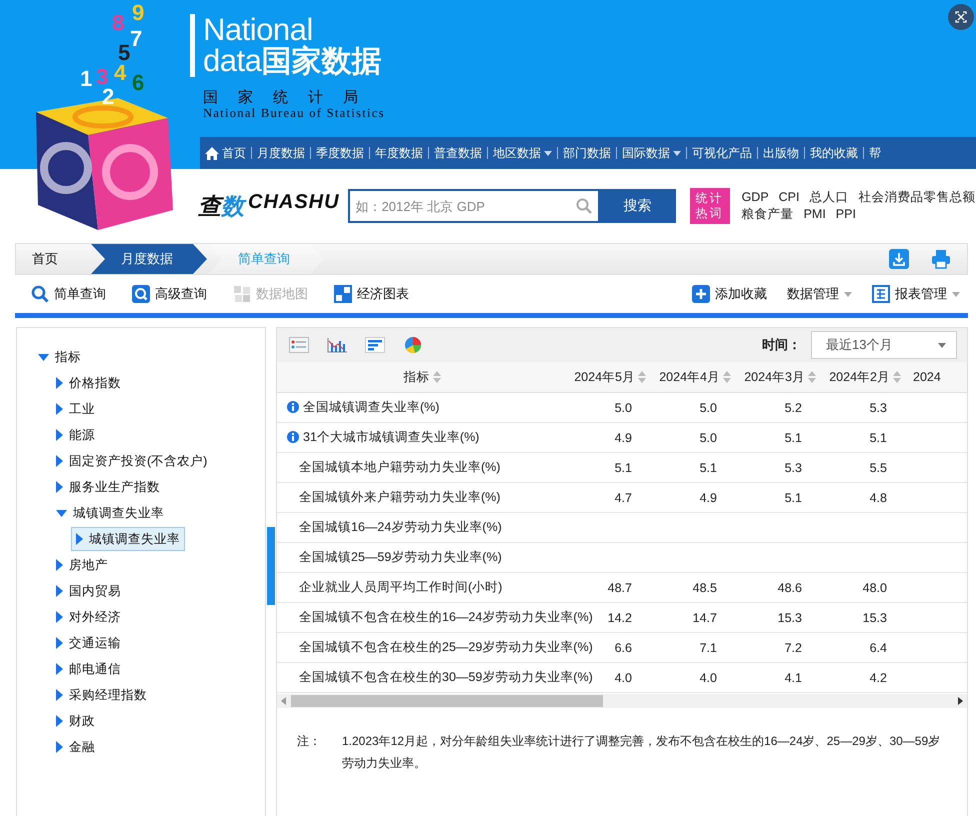 The image size is (976, 816). I want to click on nav-link: 月度数据, so click(281, 153).